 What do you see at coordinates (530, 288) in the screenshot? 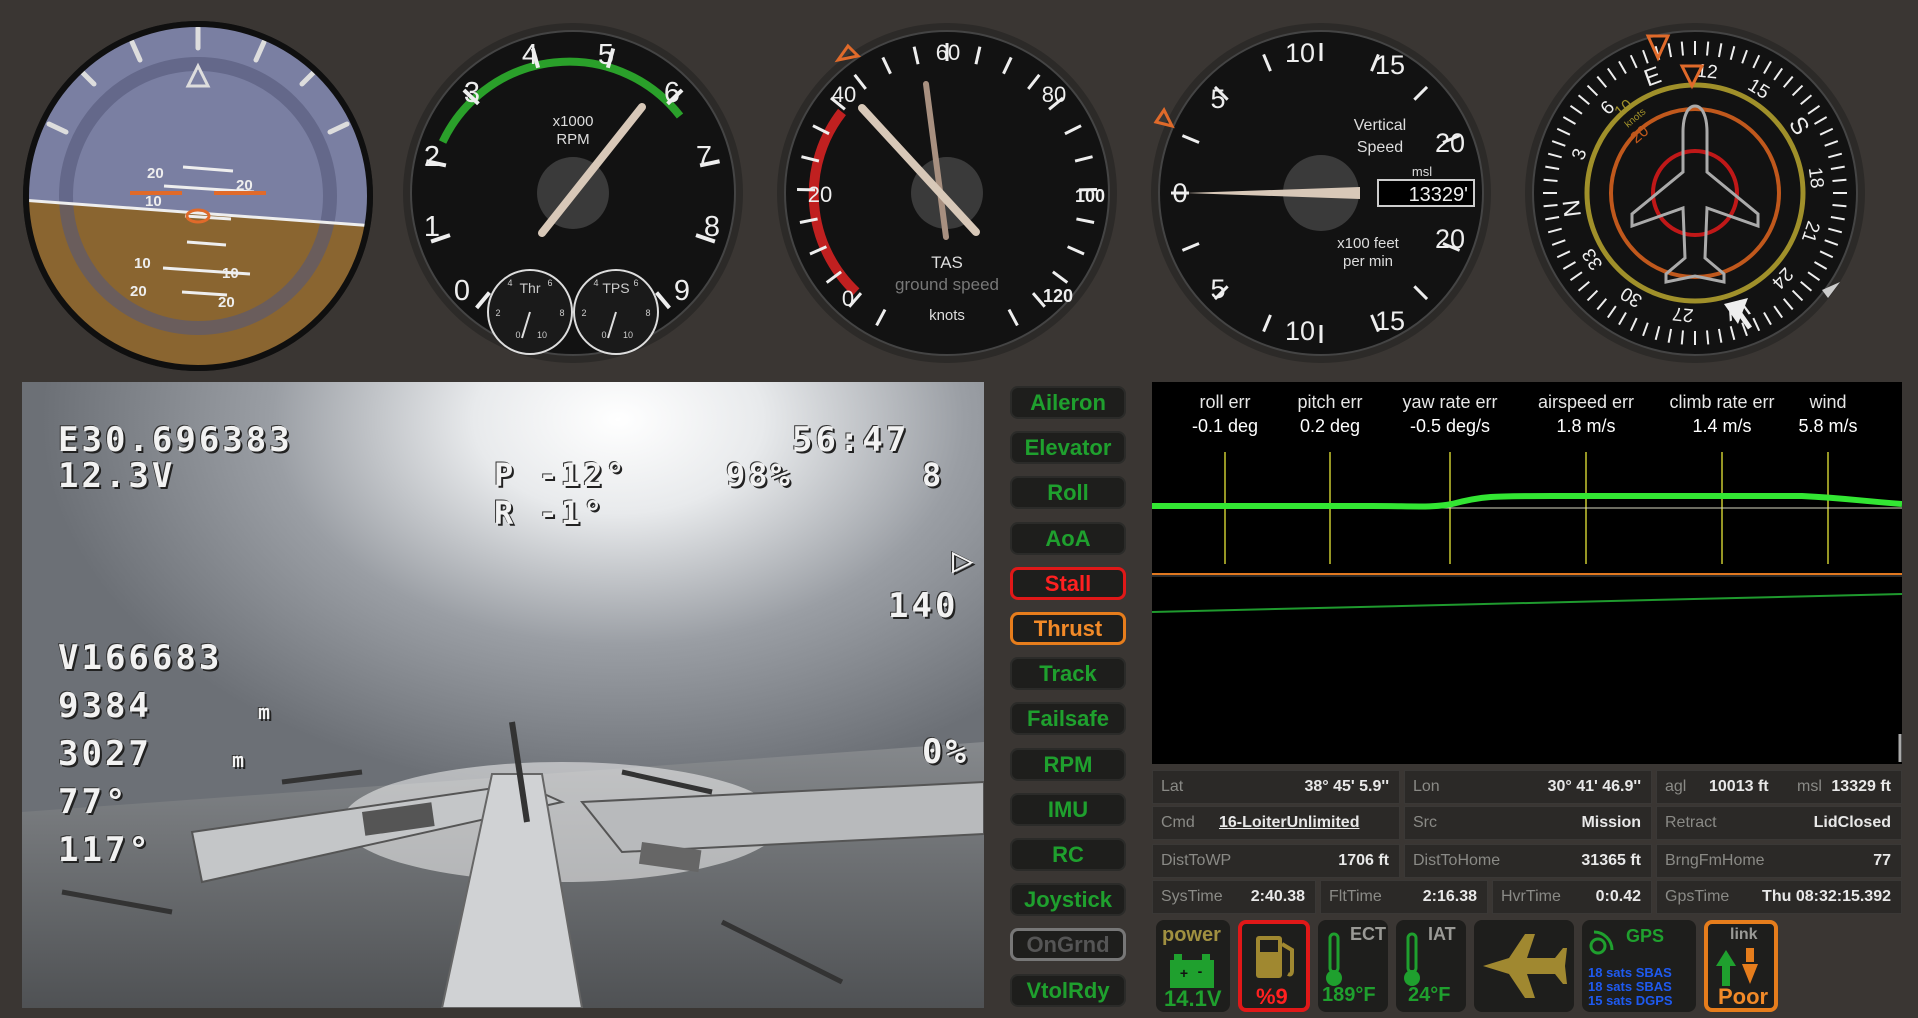
I see `thr-sub-label: Thr` at bounding box center [530, 288].